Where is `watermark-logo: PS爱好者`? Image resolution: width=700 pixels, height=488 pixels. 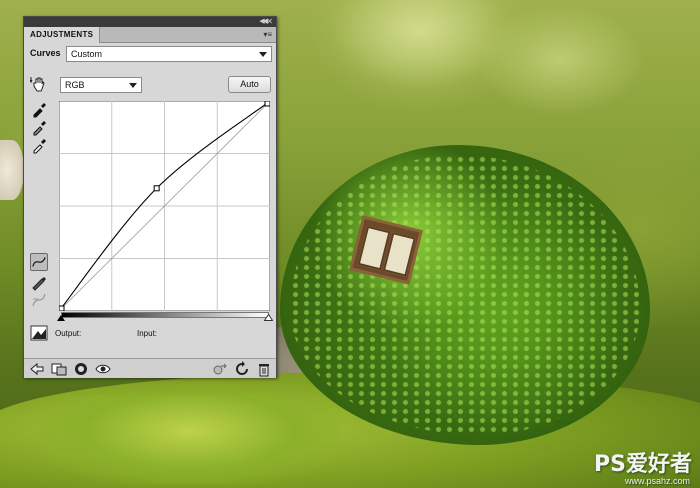 watermark-logo: PS爱好者 is located at coordinates (643, 464).